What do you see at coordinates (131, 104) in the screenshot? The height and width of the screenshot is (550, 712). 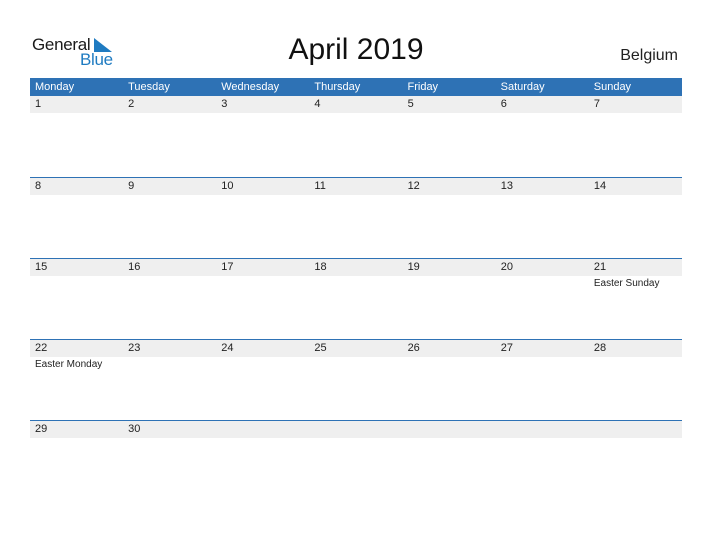 I see `day-number: 2` at bounding box center [131, 104].